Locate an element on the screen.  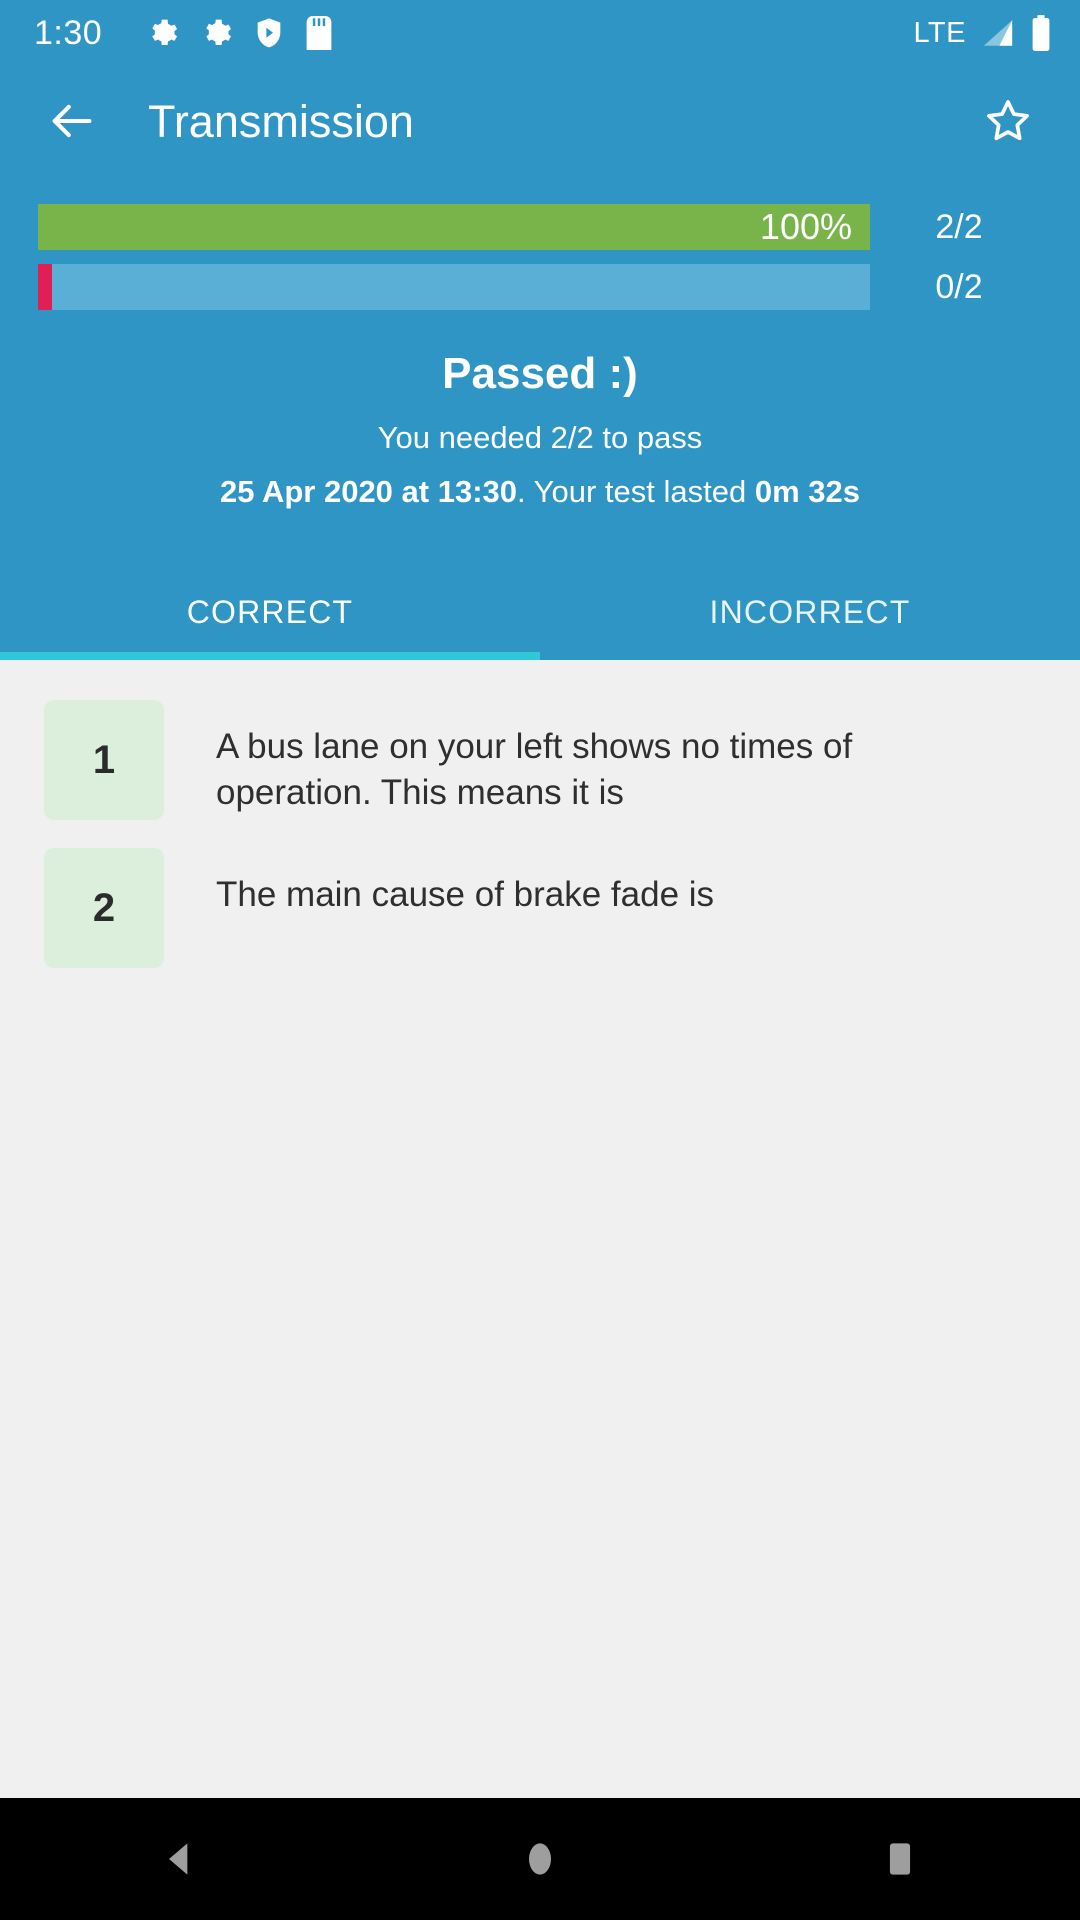
status-bar: 1:30 LTE is located at coordinates (540, 33).